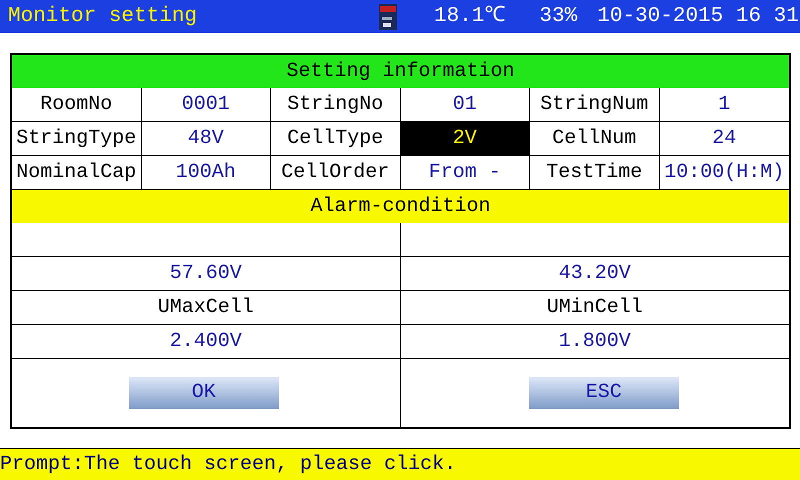 The width and height of the screenshot is (800, 480). What do you see at coordinates (206, 105) in the screenshot?
I see `value-cell: 0001` at bounding box center [206, 105].